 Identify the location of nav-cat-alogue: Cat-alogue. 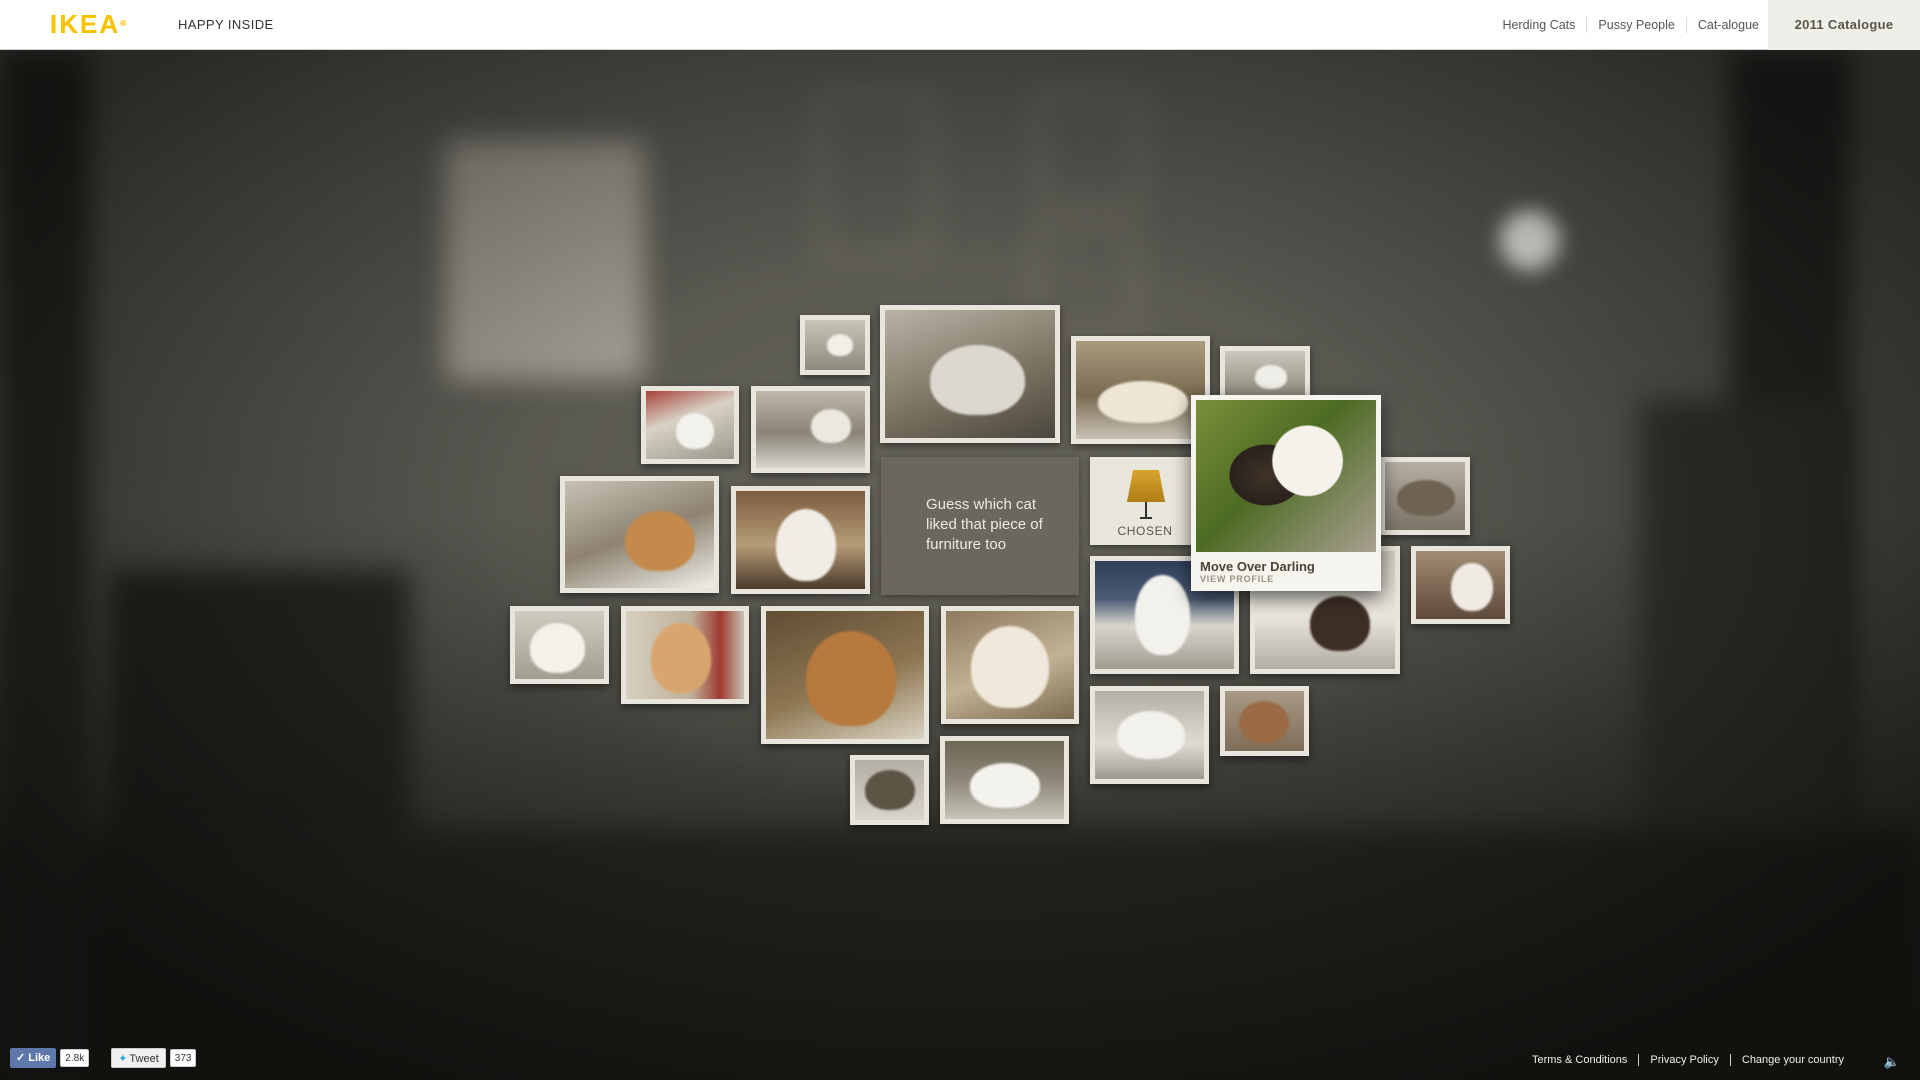
(1727, 25).